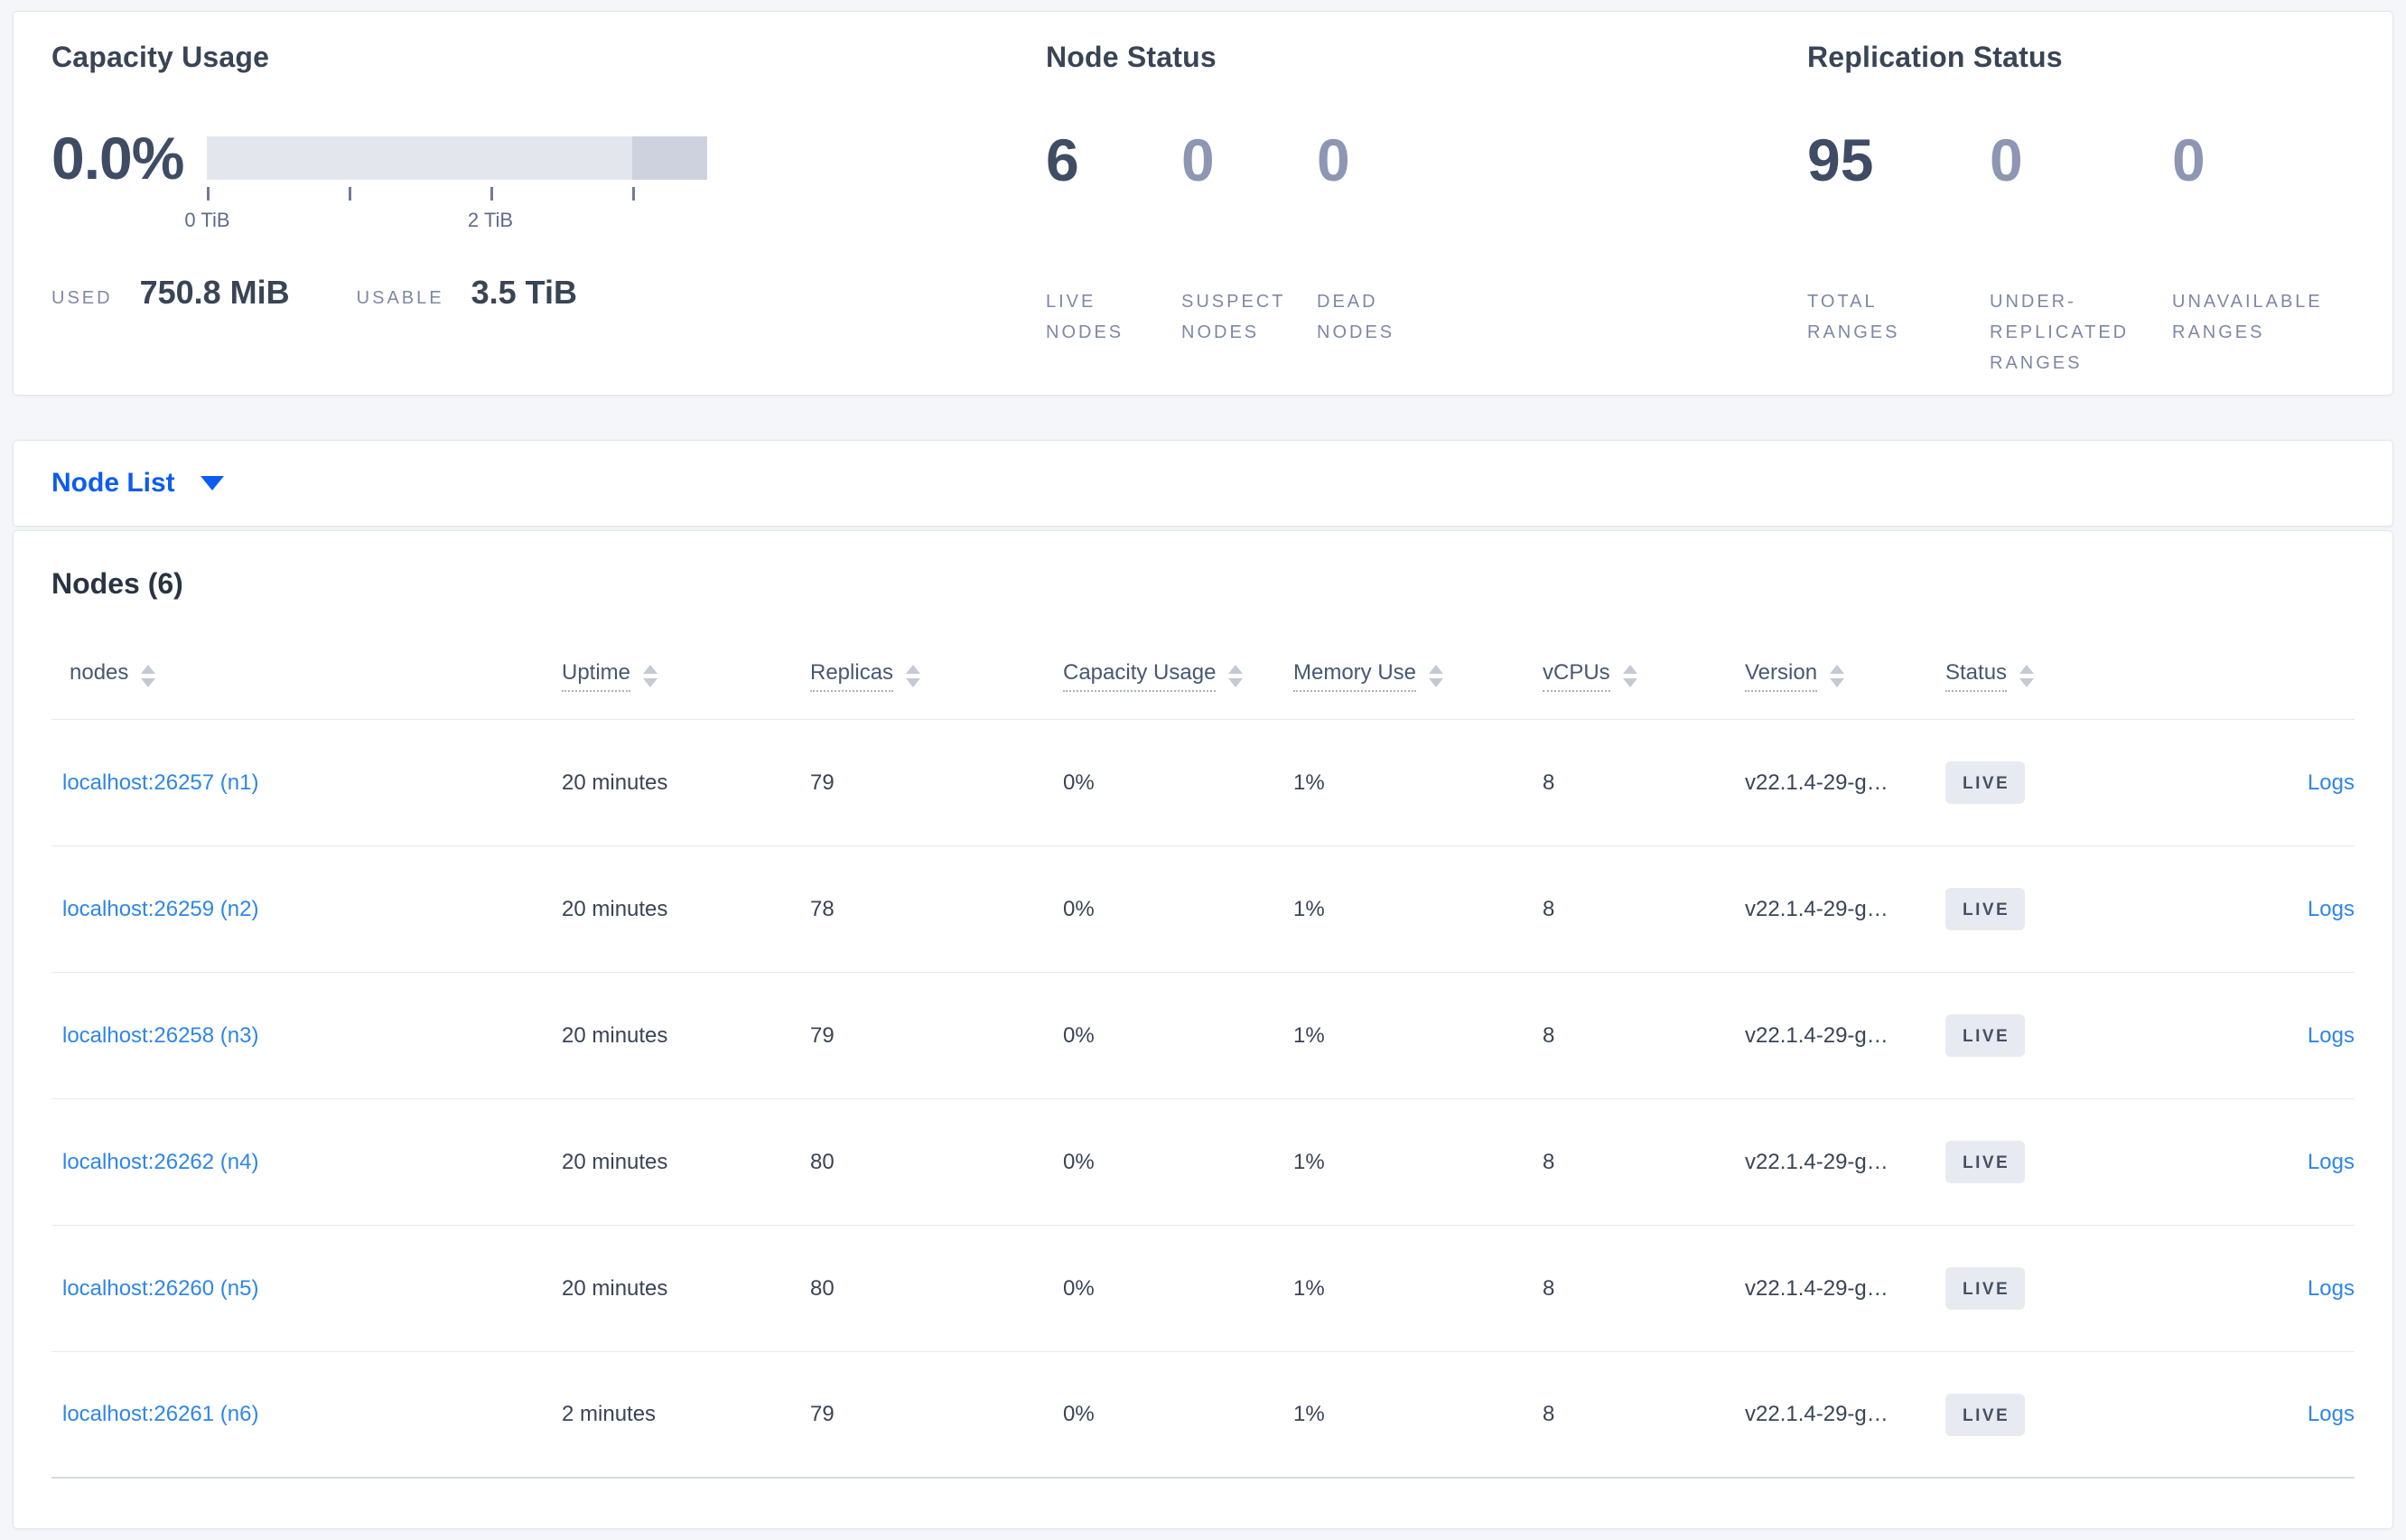 This screenshot has height=1540, width=2406. I want to click on column-header-nodes: nodes, so click(307, 676).